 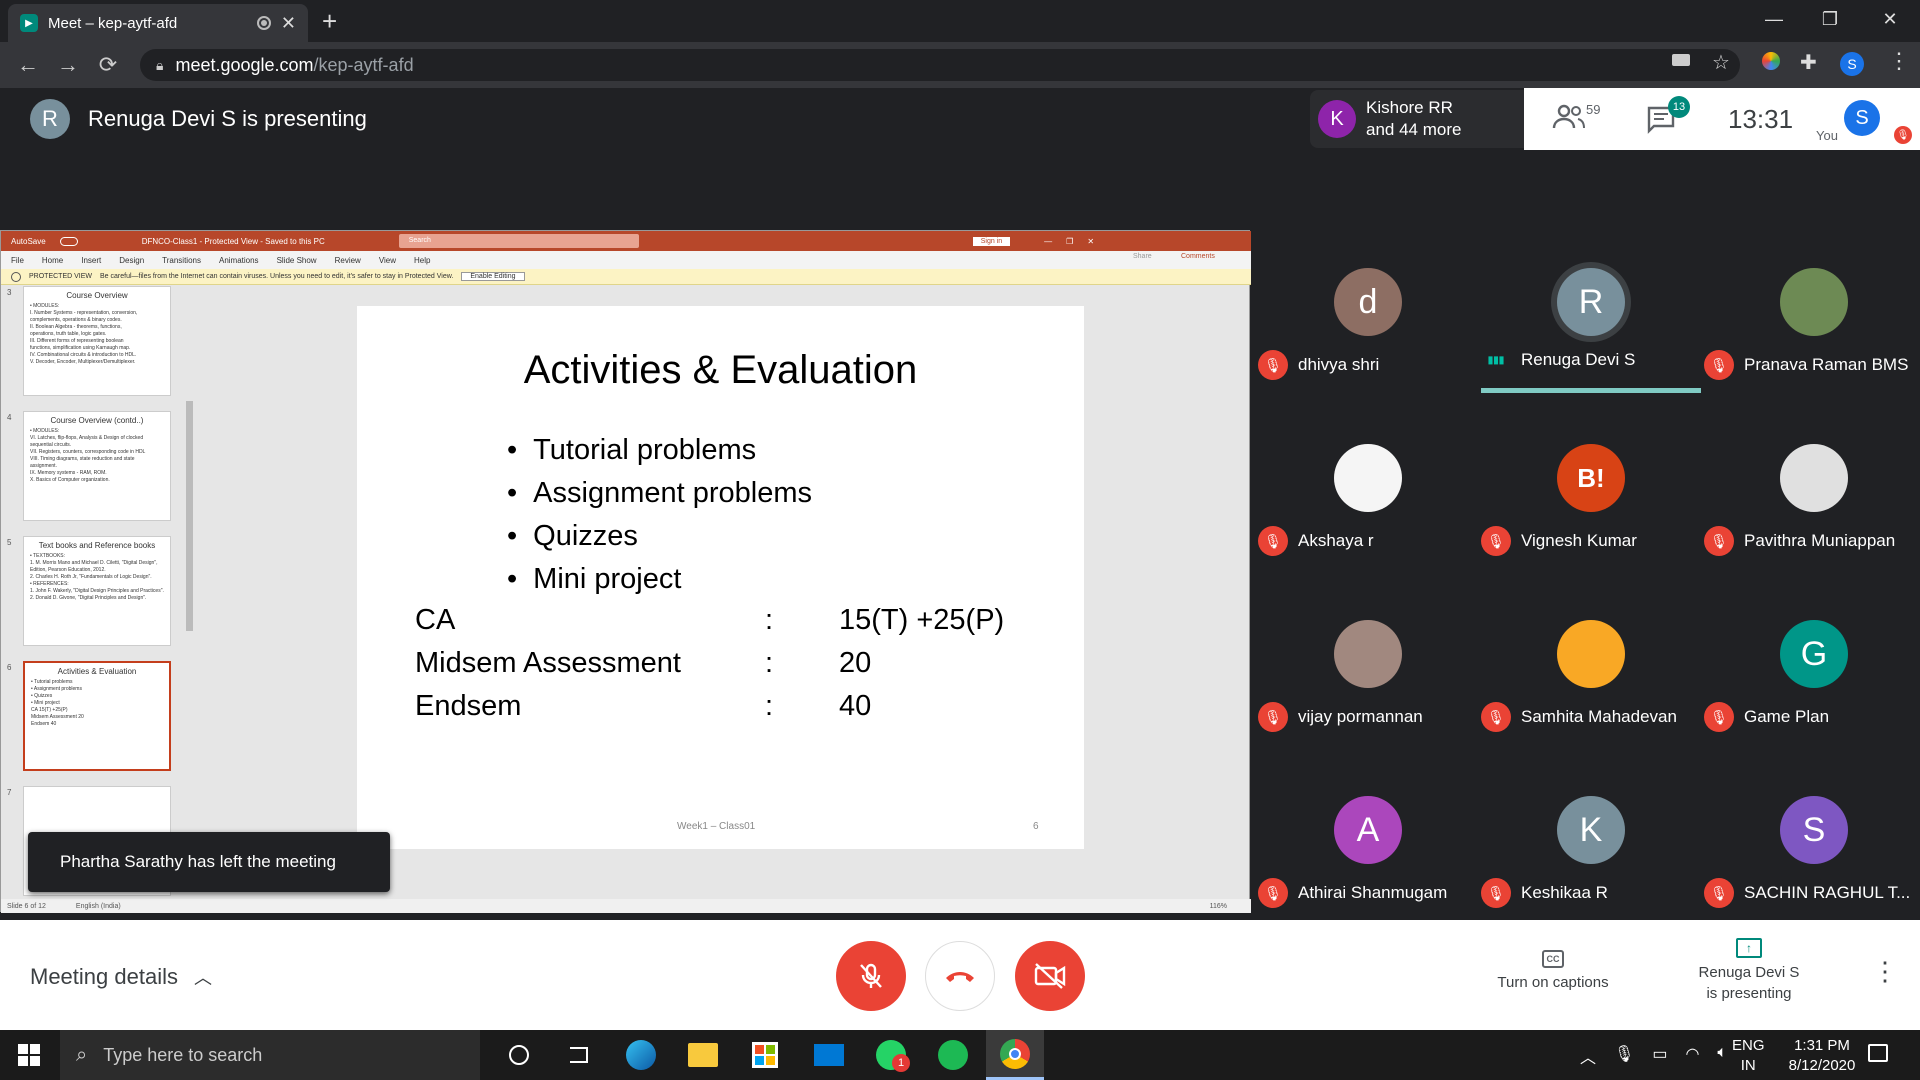 What do you see at coordinates (468, 706) in the screenshot?
I see `eval-label: Endsem` at bounding box center [468, 706].